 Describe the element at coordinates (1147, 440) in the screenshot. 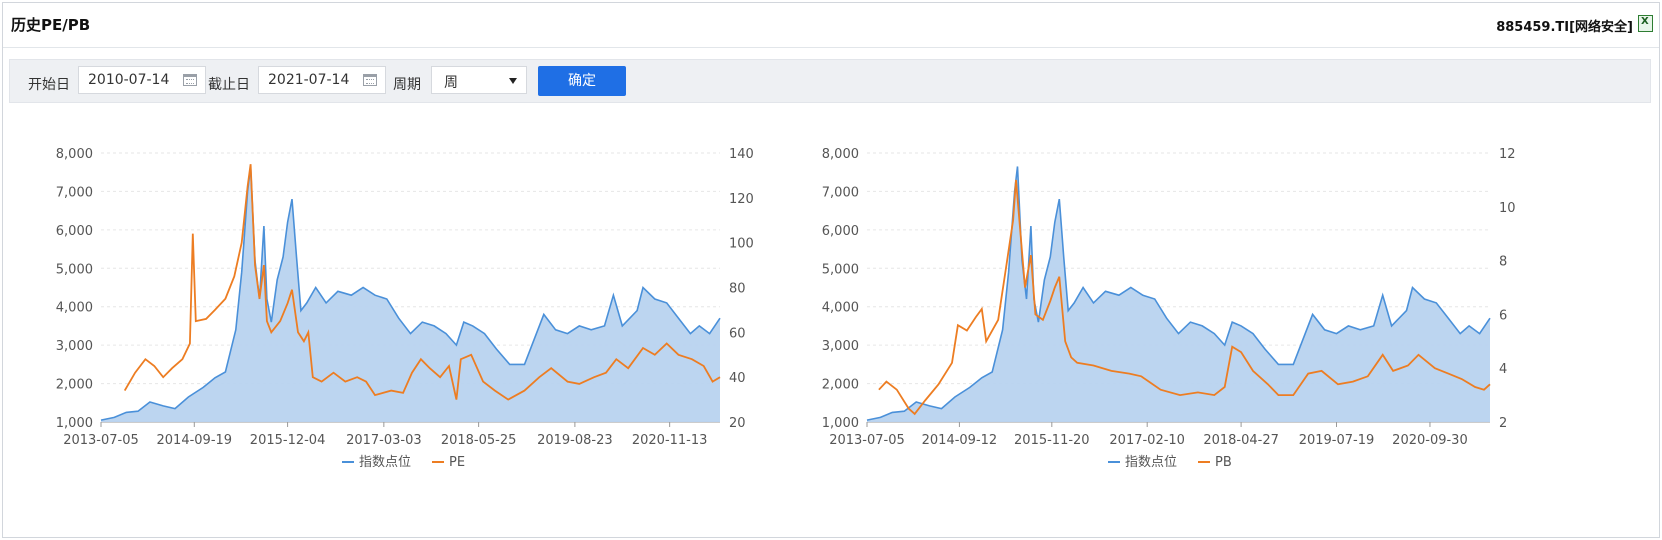

I see `x-tick-label: 2017-02-10` at that location.